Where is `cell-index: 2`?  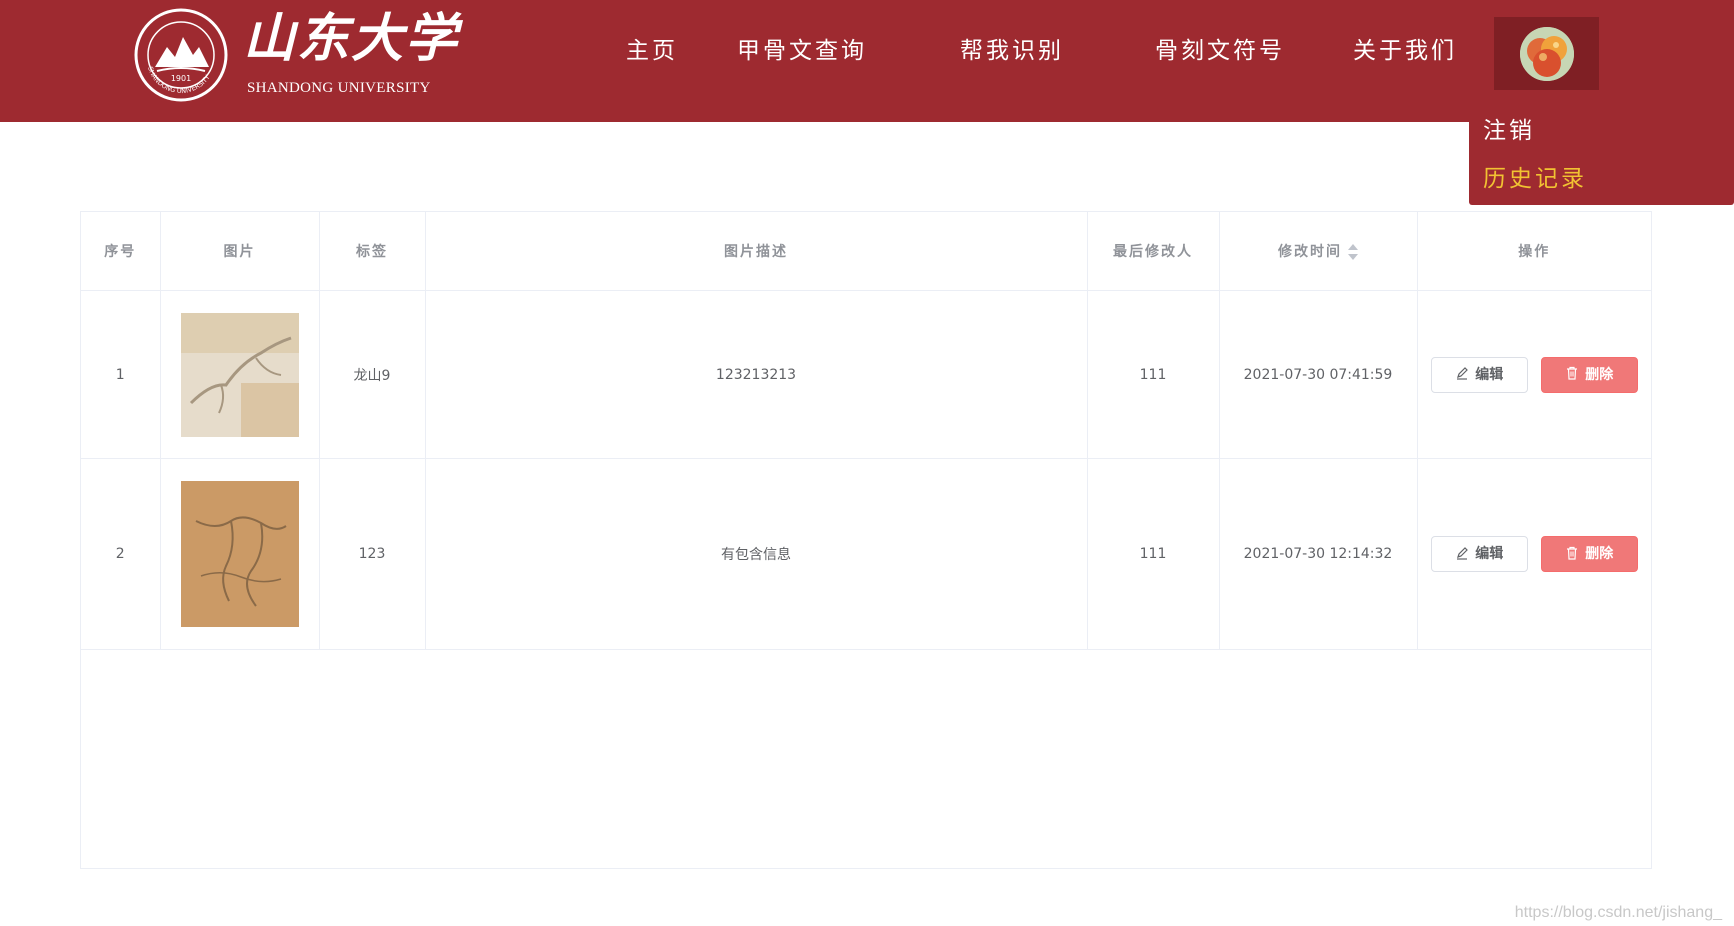 cell-index: 2 is located at coordinates (121, 554).